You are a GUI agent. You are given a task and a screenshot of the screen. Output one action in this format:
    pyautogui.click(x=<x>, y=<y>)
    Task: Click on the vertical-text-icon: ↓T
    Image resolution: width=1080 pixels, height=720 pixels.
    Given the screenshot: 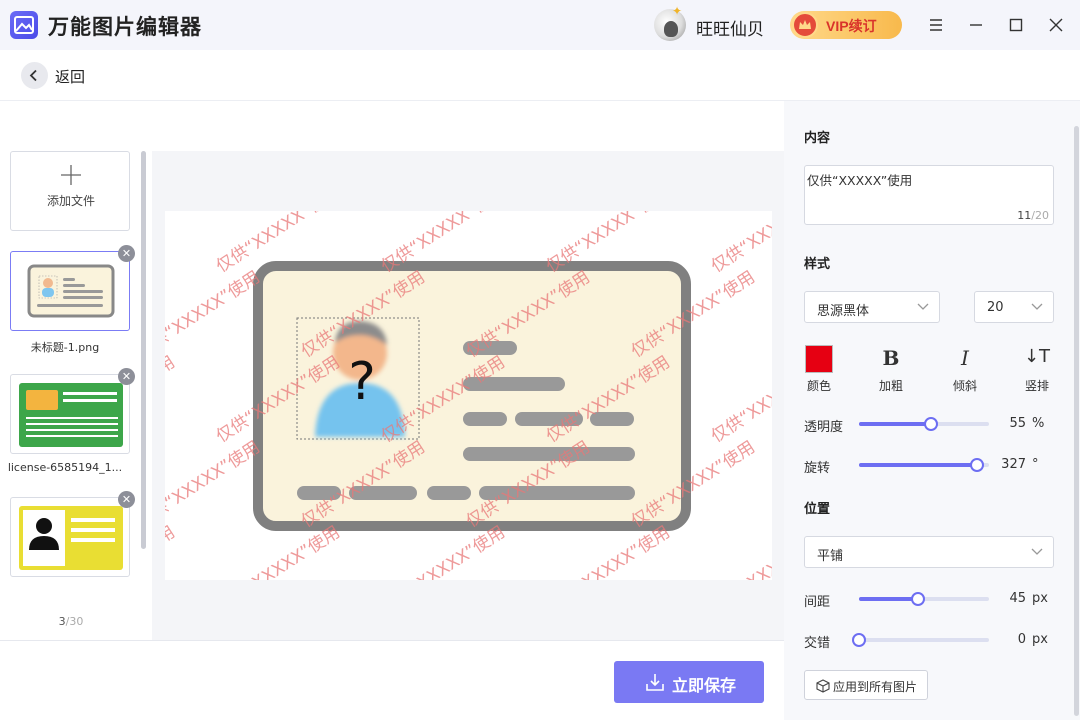 What is the action you would take?
    pyautogui.click(x=1037, y=356)
    